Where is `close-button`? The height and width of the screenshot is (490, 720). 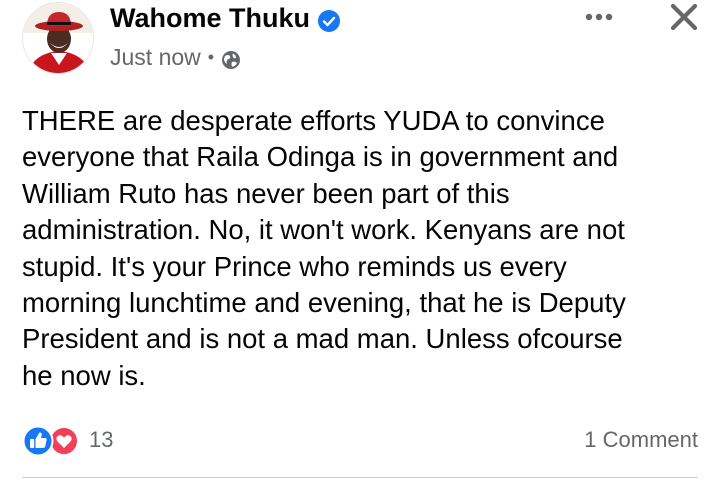 close-button is located at coordinates (684, 19).